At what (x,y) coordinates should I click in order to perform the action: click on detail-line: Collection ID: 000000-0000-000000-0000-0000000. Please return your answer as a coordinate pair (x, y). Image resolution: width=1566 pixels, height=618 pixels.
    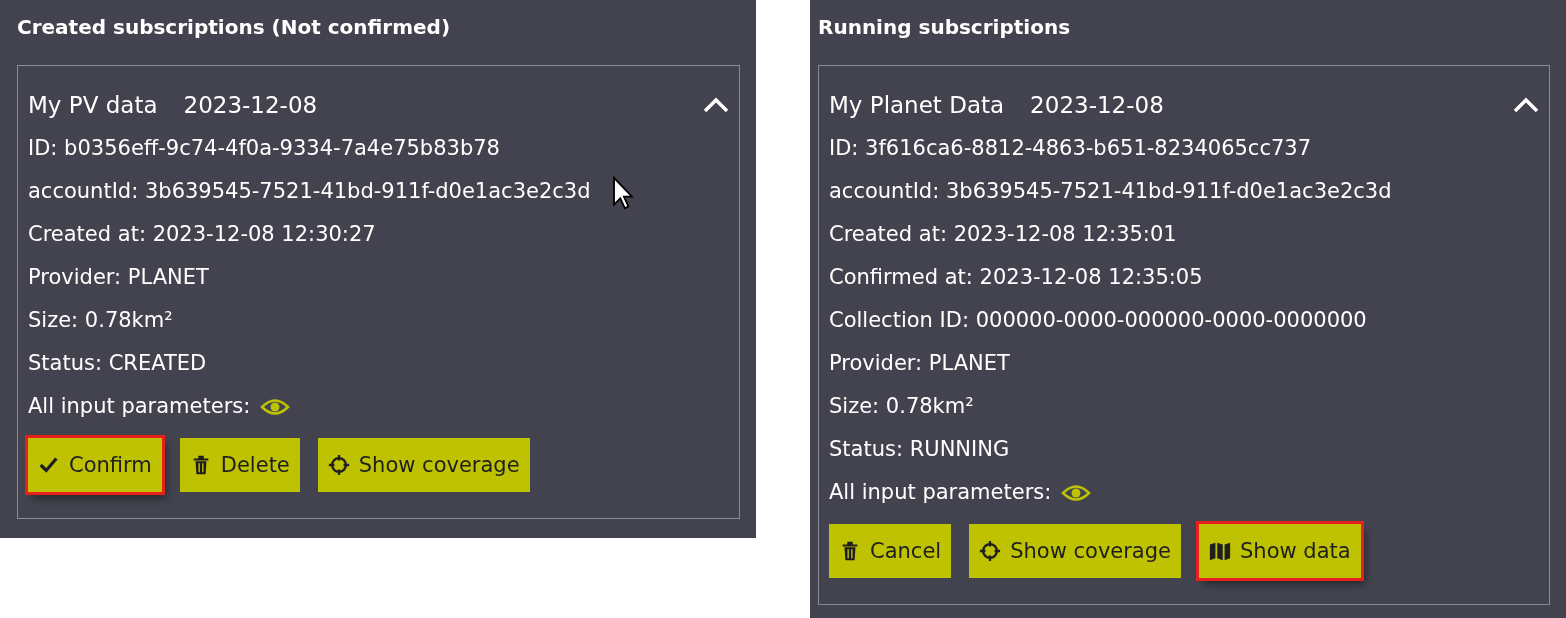
    Looking at the image, I should click on (1098, 320).